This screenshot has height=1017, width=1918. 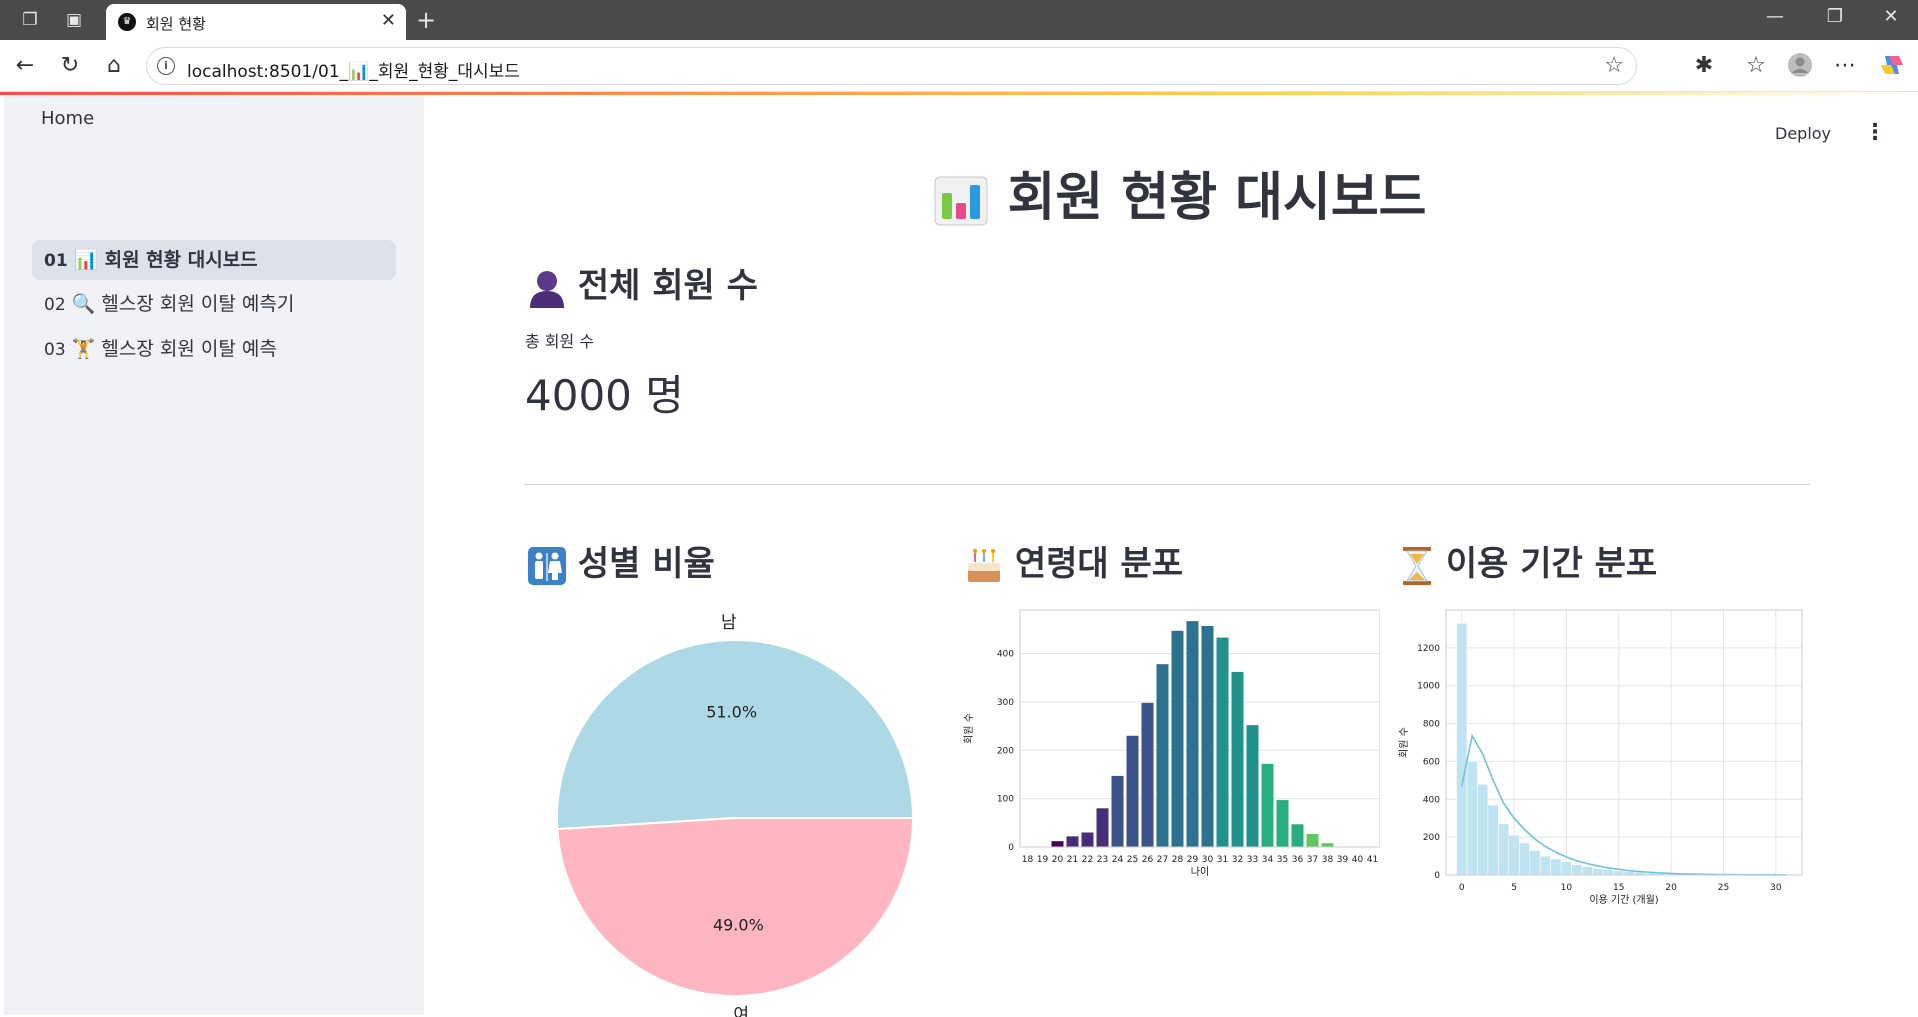 What do you see at coordinates (127, 22) in the screenshot?
I see `streamlit-favicon-icon: ♛` at bounding box center [127, 22].